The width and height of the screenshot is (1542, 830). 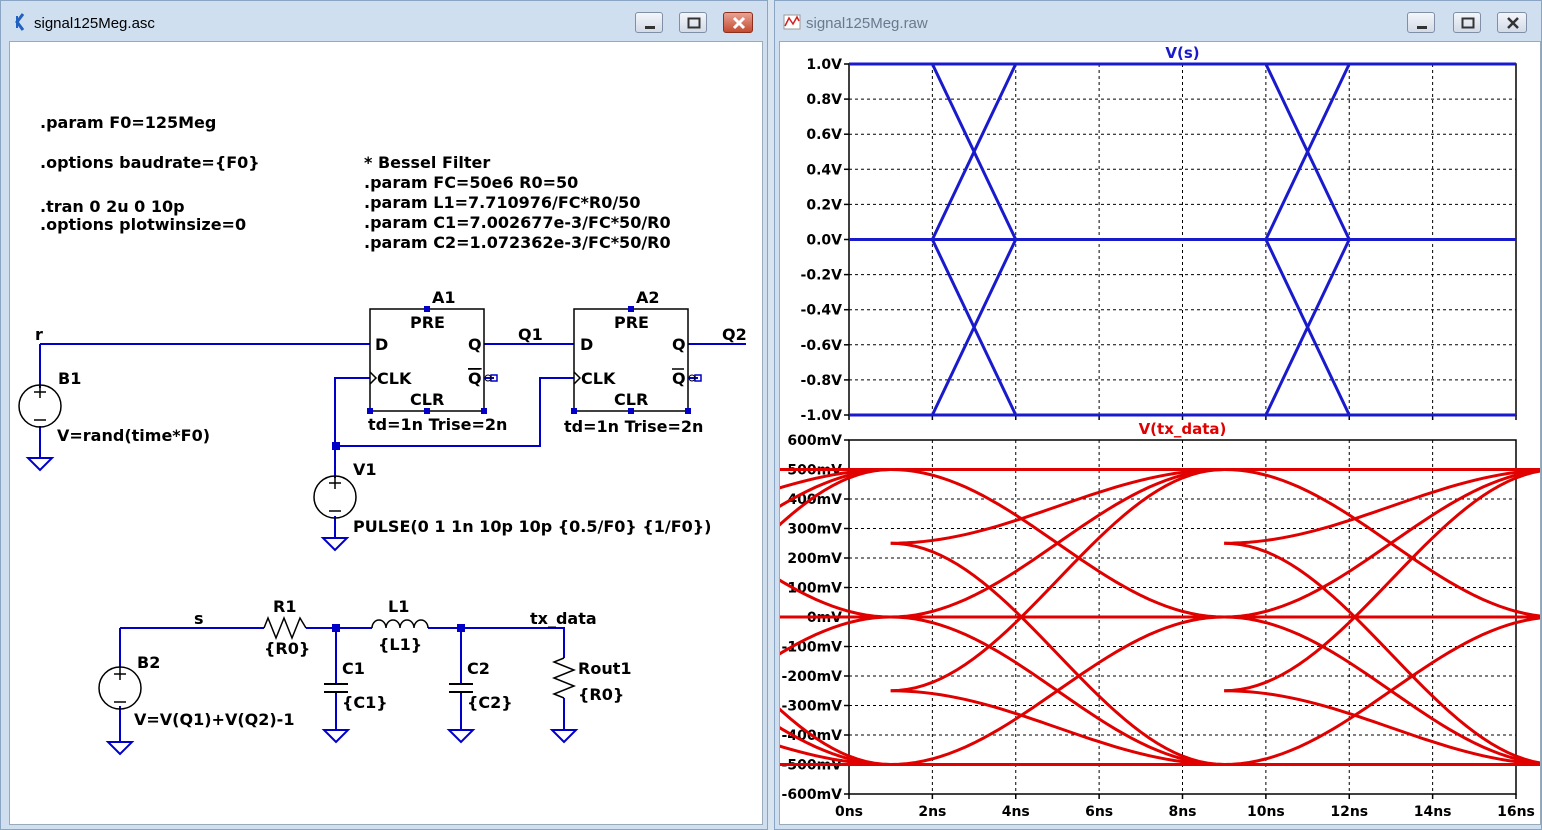 What do you see at coordinates (114, 420) in the screenshot?
I see `source-b1: B1 V=rand(time*F0)` at bounding box center [114, 420].